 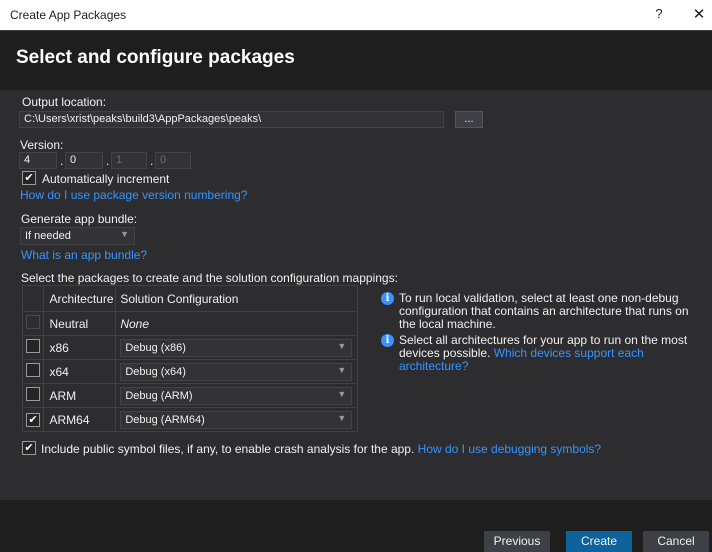 What do you see at coordinates (80, 298) in the screenshot?
I see `column-header-architecture: Architecture` at bounding box center [80, 298].